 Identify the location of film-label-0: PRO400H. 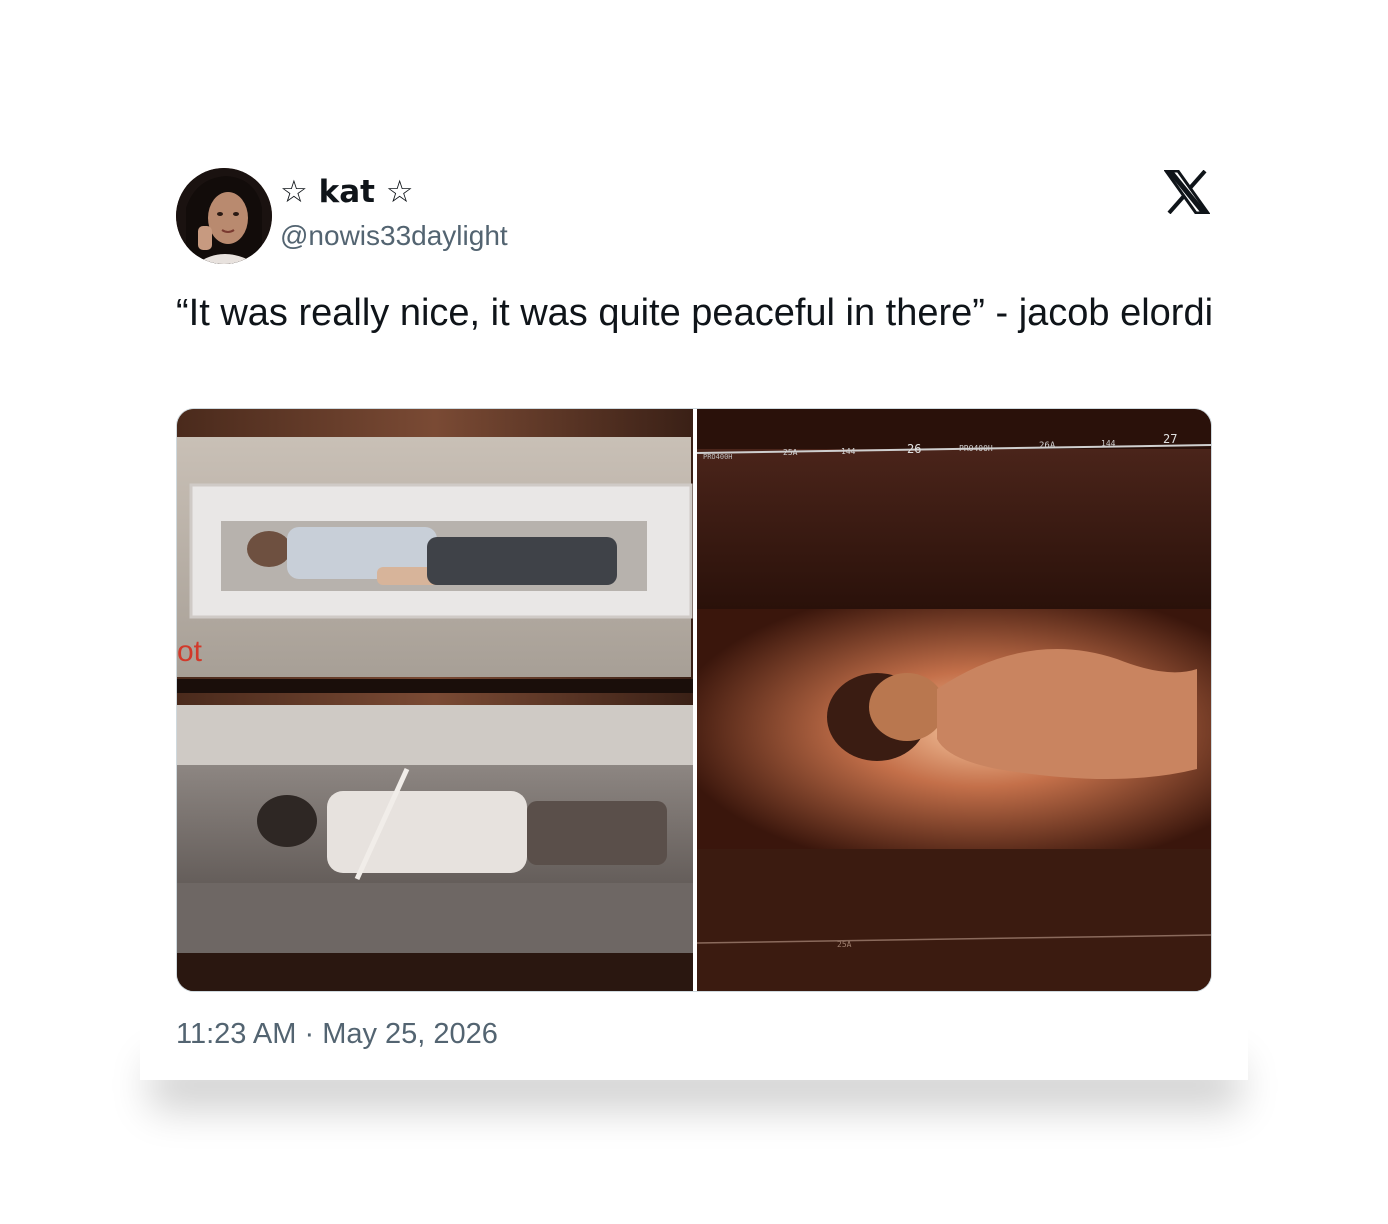
(718, 457).